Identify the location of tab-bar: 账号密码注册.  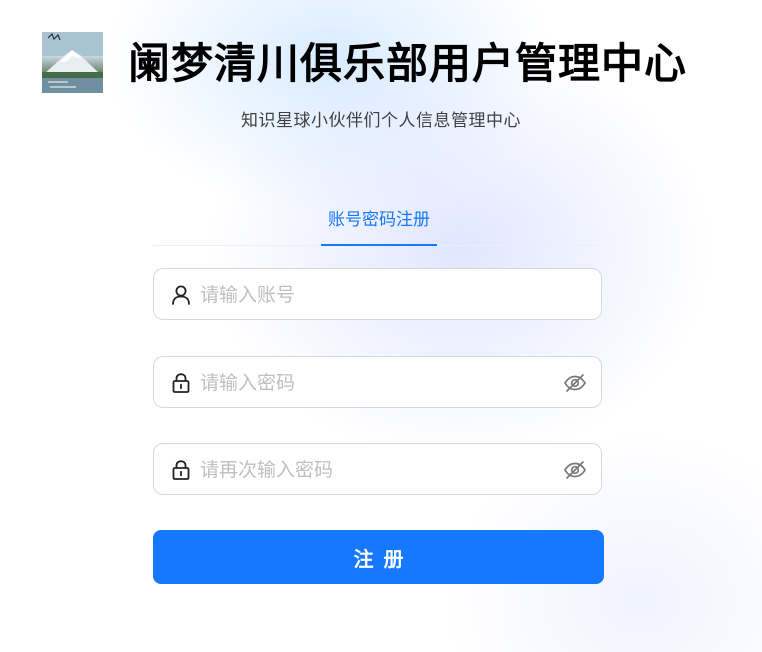
(378, 220).